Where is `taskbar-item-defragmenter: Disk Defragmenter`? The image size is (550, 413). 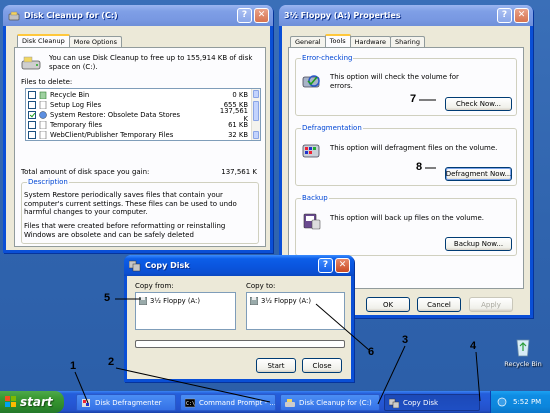 taskbar-item-defragmenter: Disk Defragmenter is located at coordinates (126, 402).